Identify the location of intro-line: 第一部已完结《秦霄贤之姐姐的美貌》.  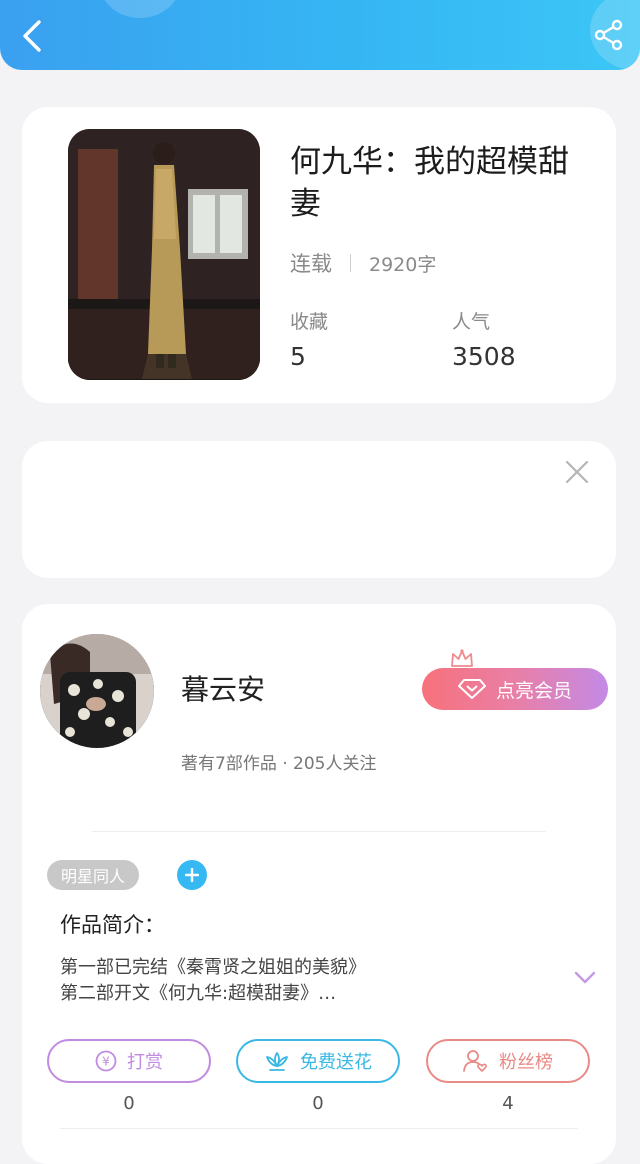
(213, 967).